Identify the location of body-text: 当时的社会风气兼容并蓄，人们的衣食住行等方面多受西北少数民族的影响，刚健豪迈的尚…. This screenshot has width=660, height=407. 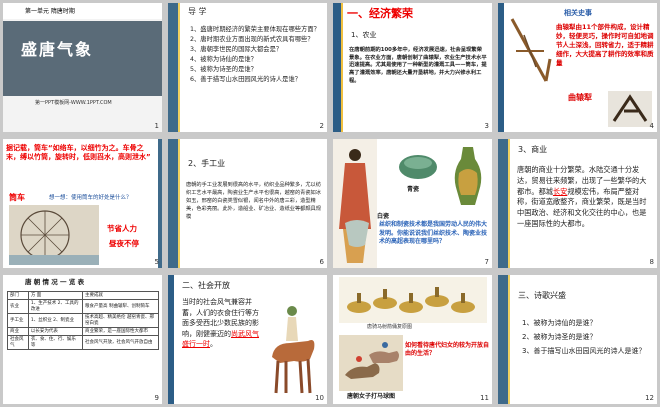
(221, 323).